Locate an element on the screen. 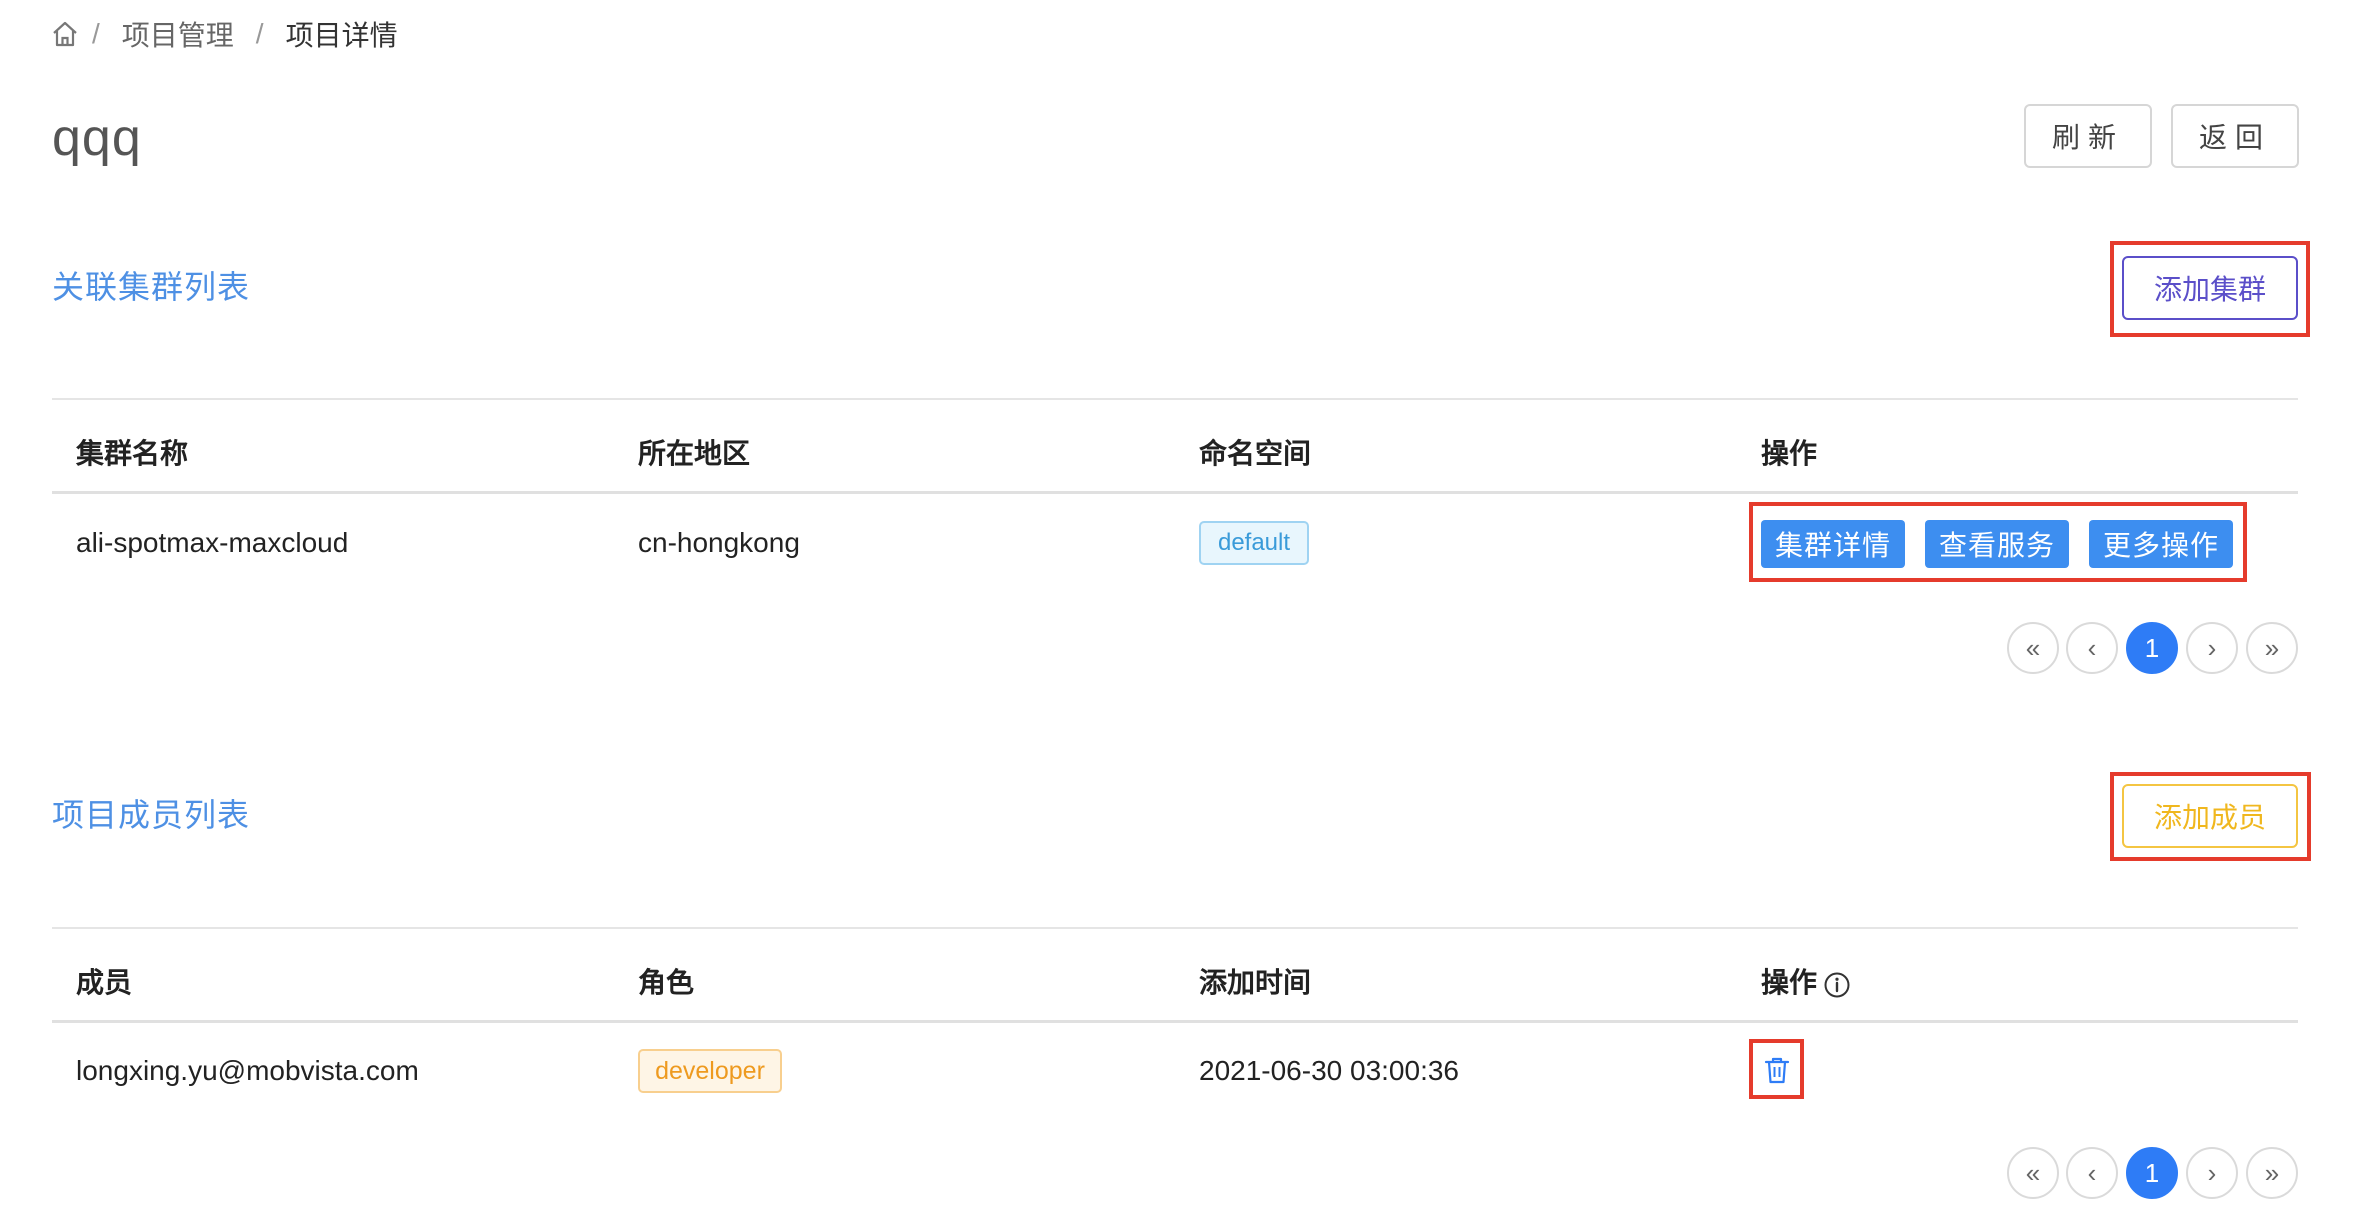 The height and width of the screenshot is (1228, 2354). page-title: qqq is located at coordinates (97, 138).